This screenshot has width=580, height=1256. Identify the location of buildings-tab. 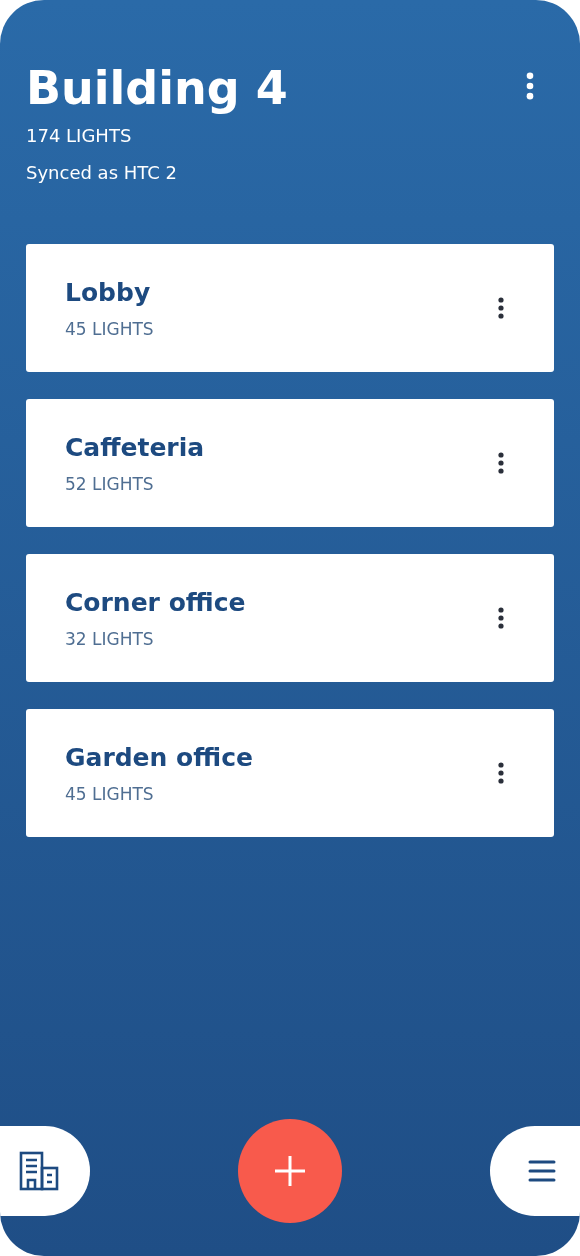
(45, 1171).